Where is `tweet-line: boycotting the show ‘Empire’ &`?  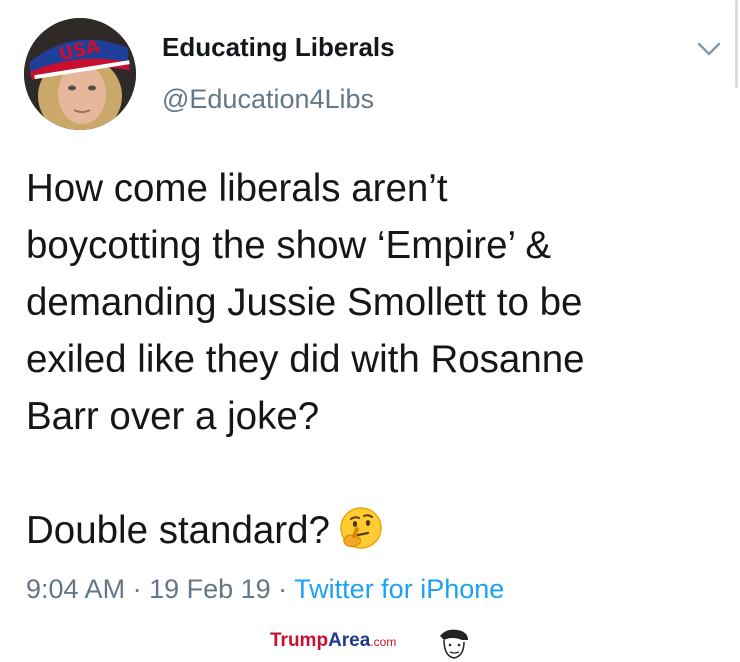 tweet-line: boycotting the show ‘Empire’ & is located at coordinates (288, 245).